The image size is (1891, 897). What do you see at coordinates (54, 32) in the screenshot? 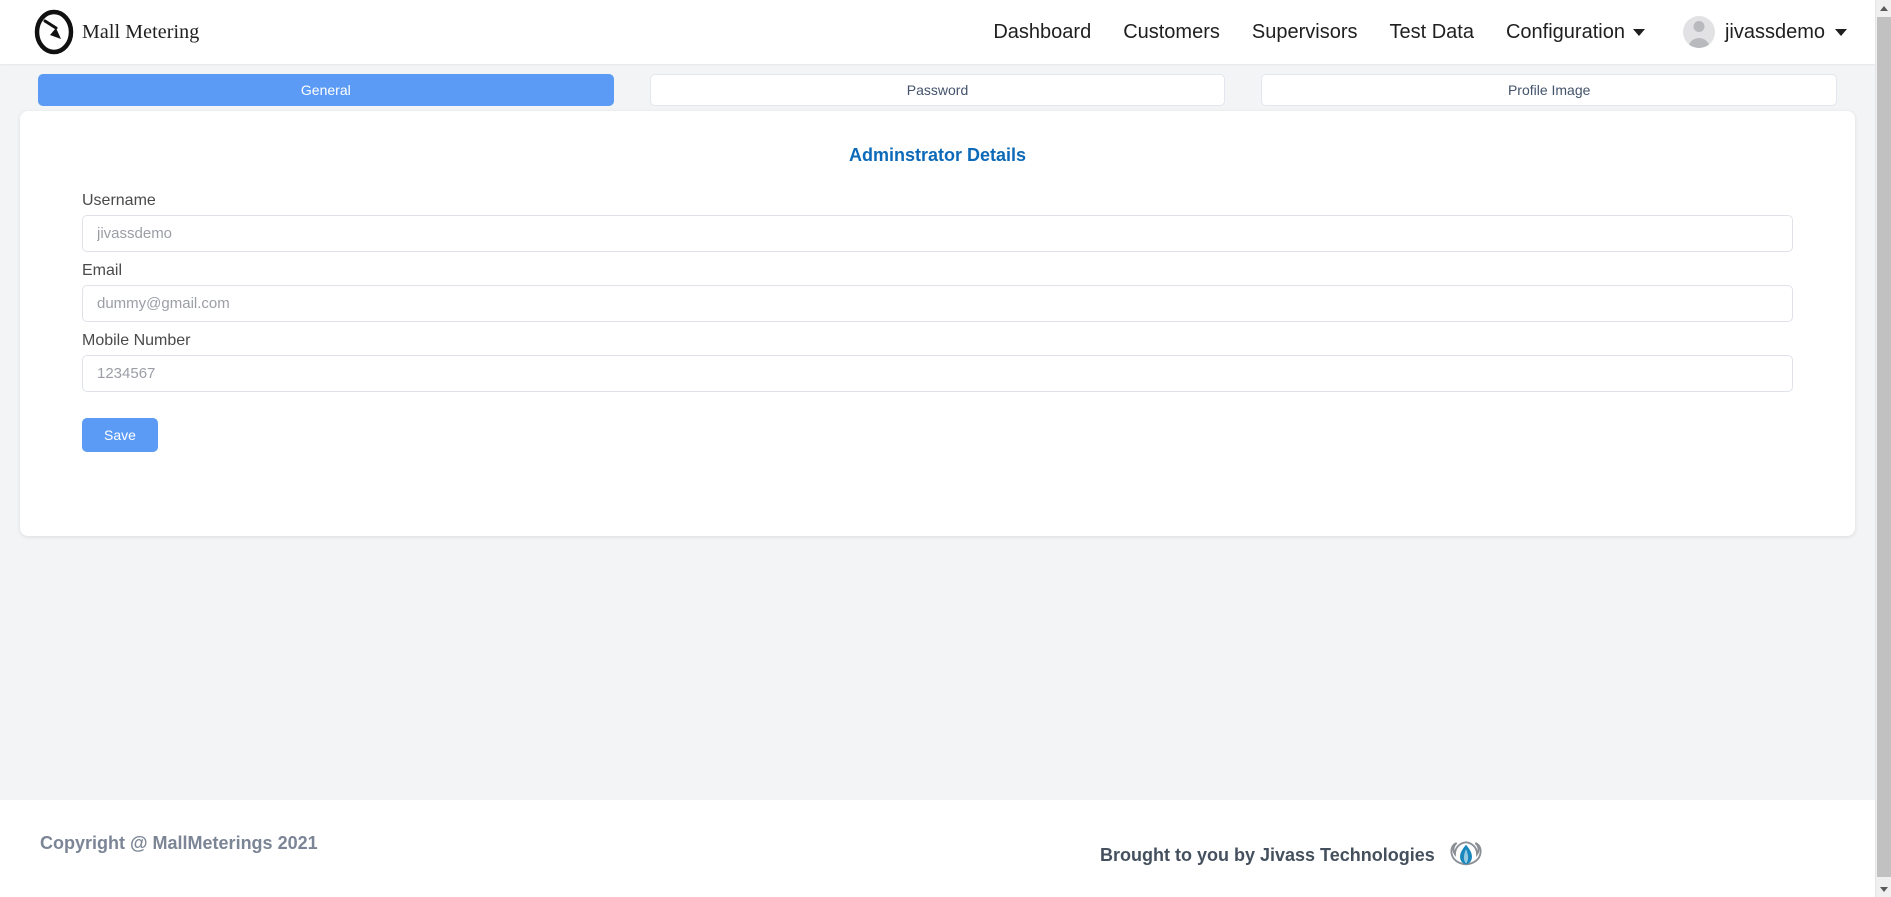
I see `meter-gauge-icon` at bounding box center [54, 32].